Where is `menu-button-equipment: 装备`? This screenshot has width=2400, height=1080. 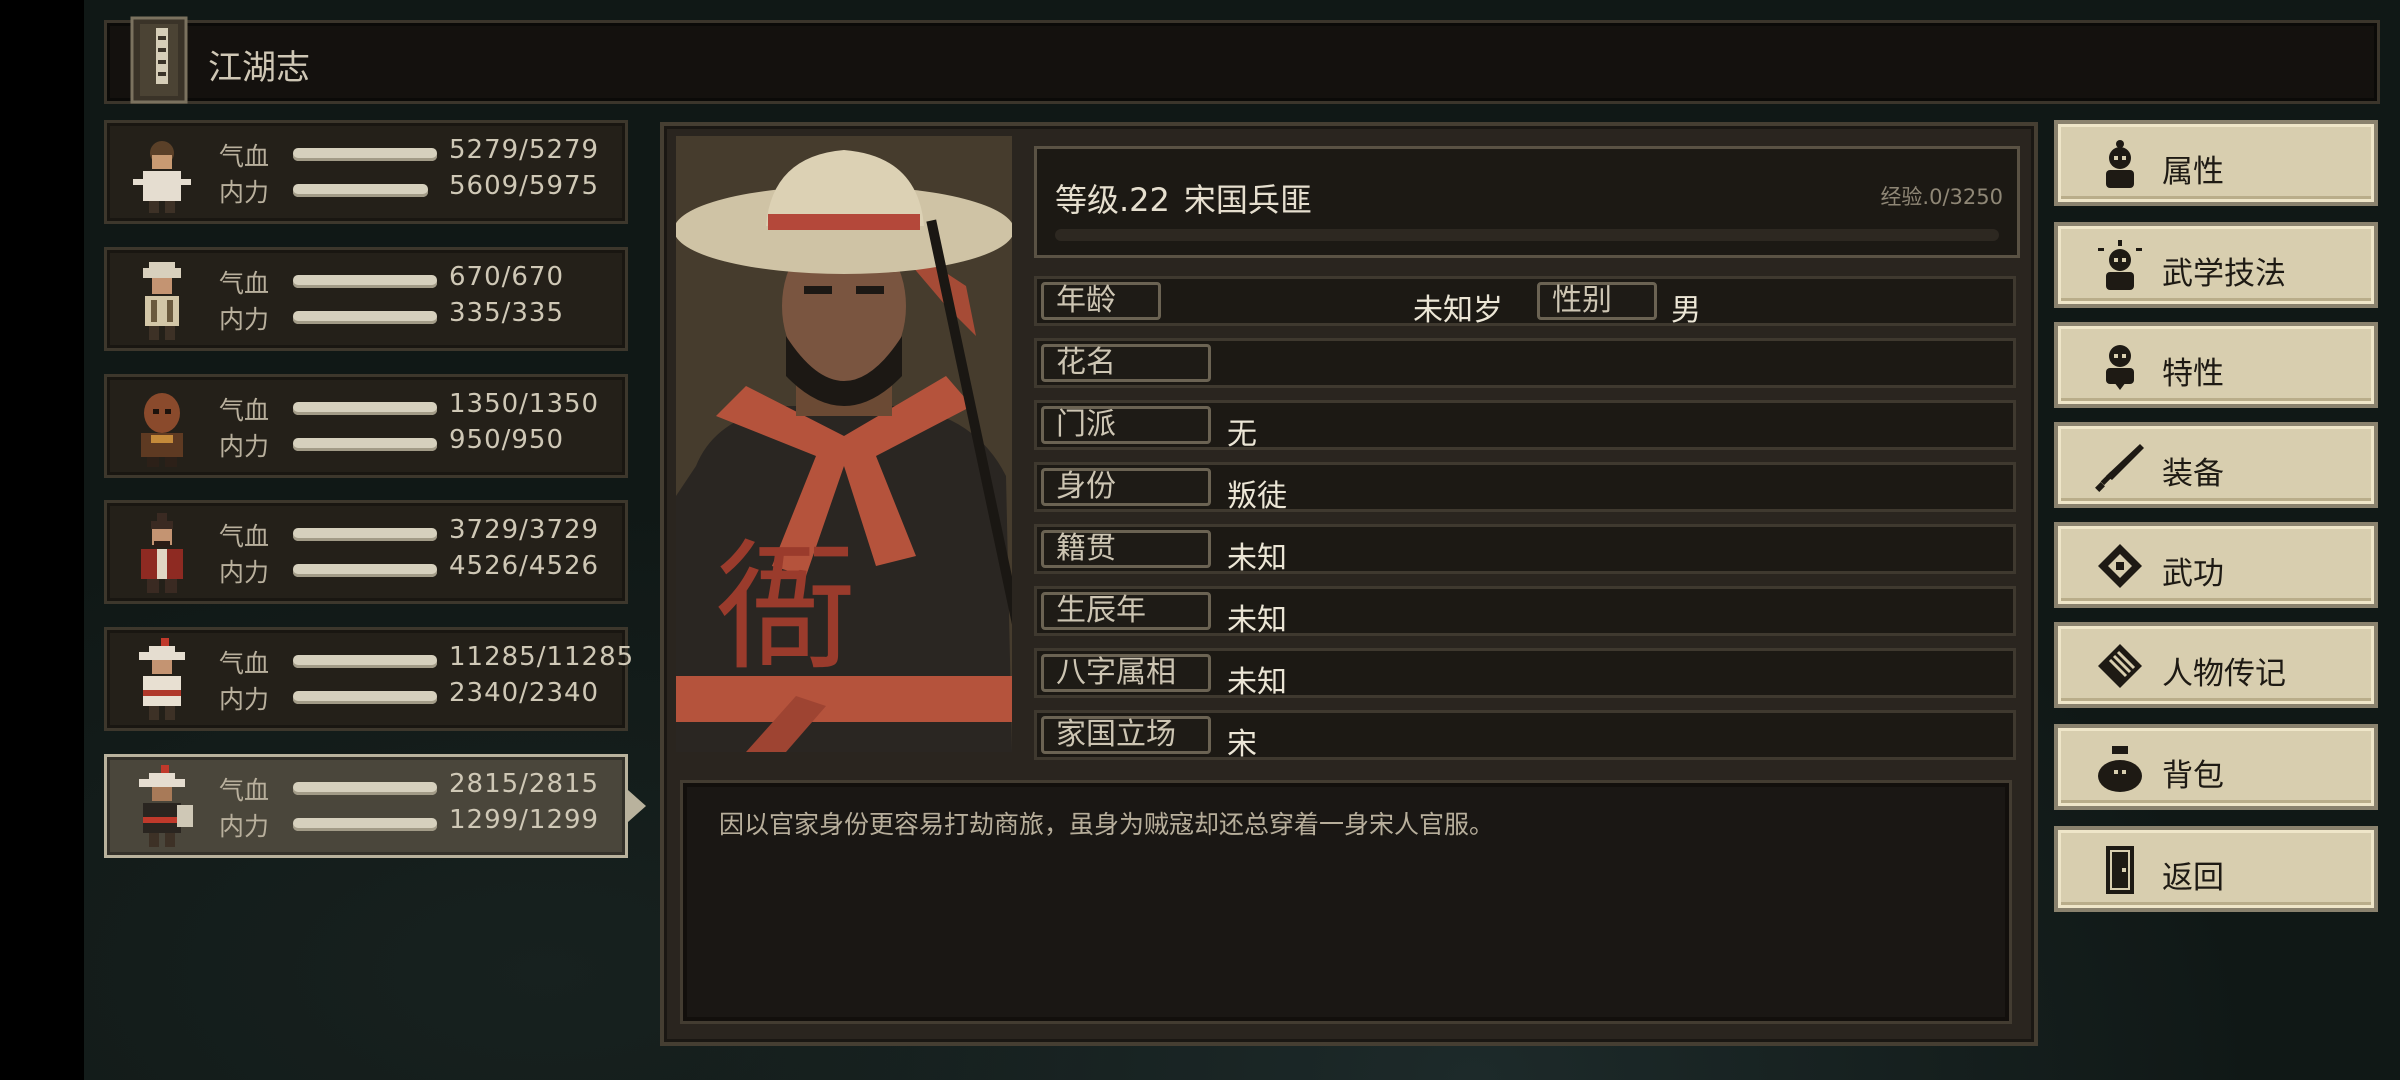
menu-button-equipment: 装备 is located at coordinates (2216, 465).